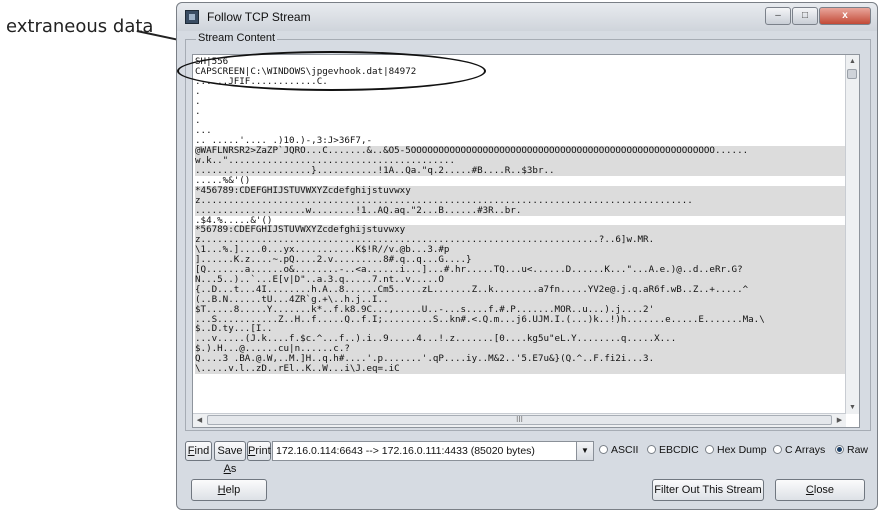 This screenshot has width=891, height=513. What do you see at coordinates (80, 26) in the screenshot?
I see `annotation-label: extraneous data` at bounding box center [80, 26].